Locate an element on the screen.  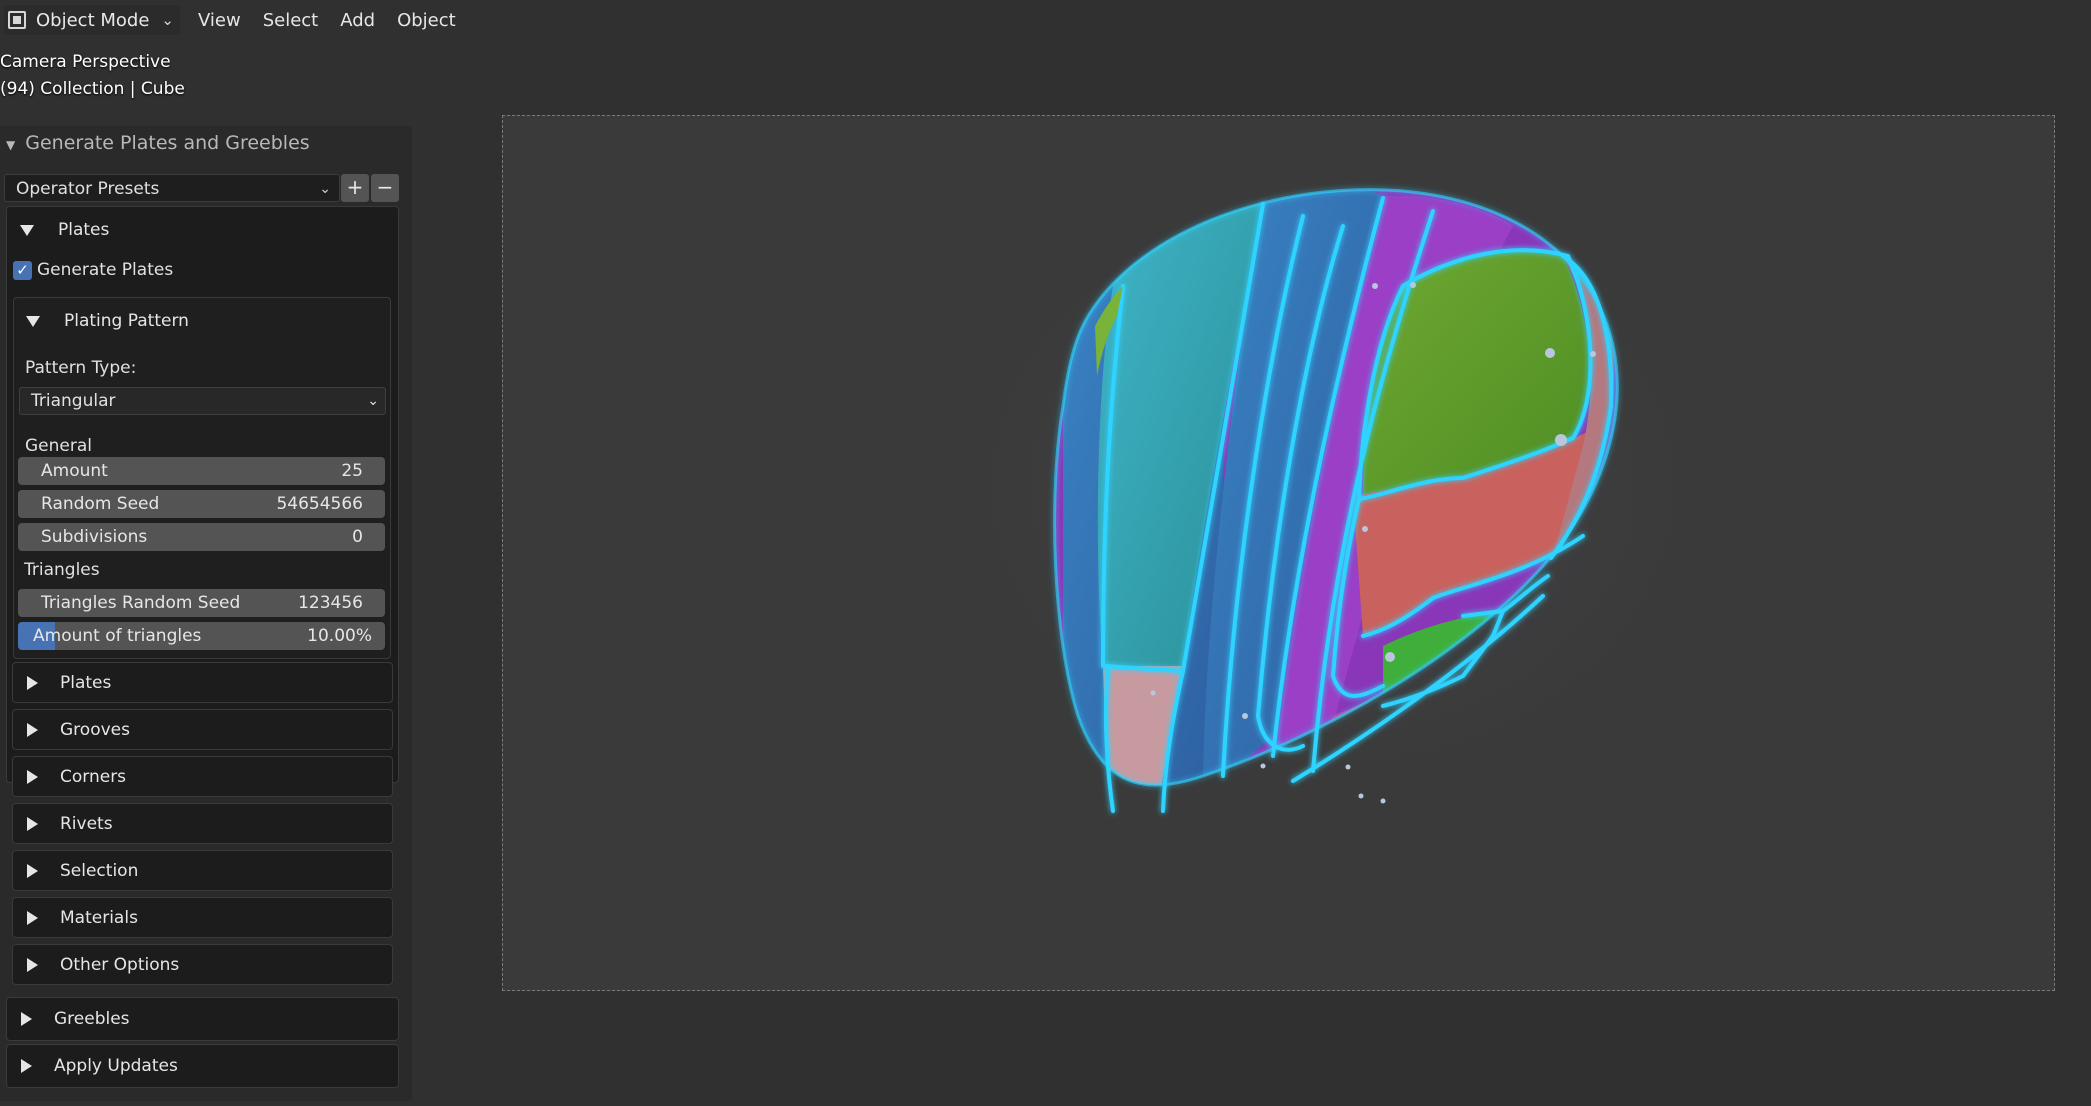
amount-of-triangles-label: Amount of triangles is located at coordinates (117, 636).